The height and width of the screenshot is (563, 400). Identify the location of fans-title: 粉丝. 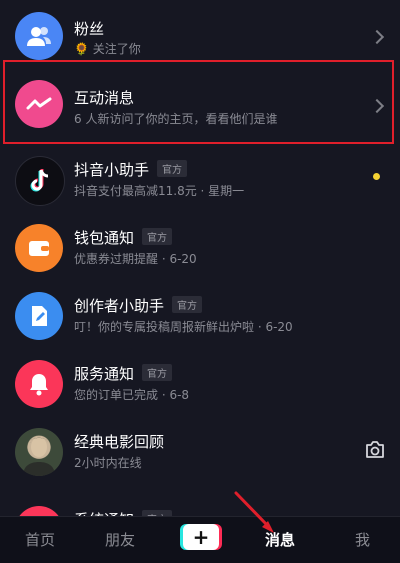
(89, 29).